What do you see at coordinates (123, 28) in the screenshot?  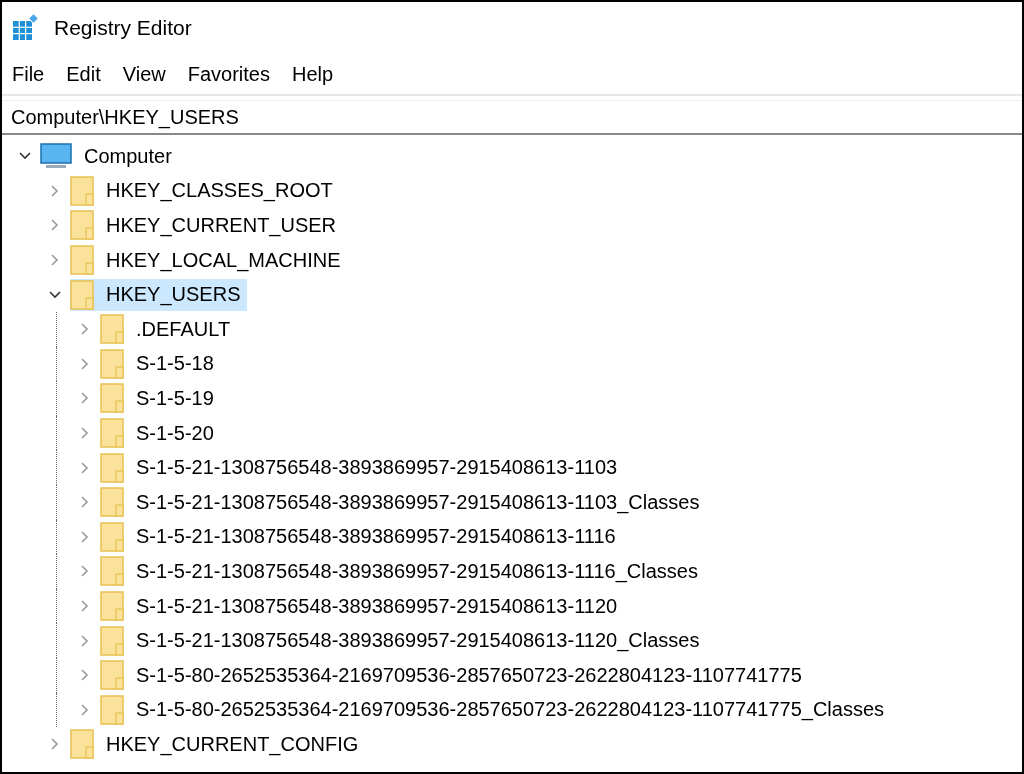 I see `window-title: Registry Editor` at bounding box center [123, 28].